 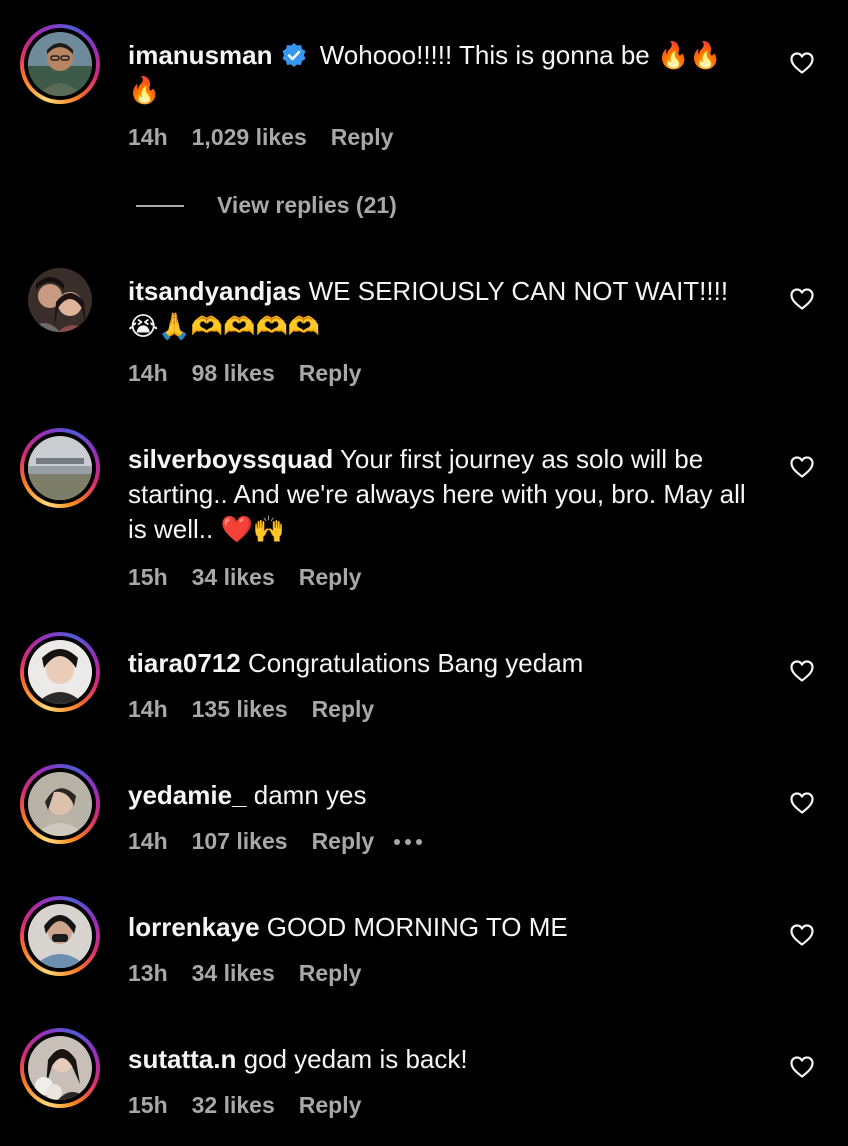 I want to click on likes-count: 98 likes, so click(x=233, y=373).